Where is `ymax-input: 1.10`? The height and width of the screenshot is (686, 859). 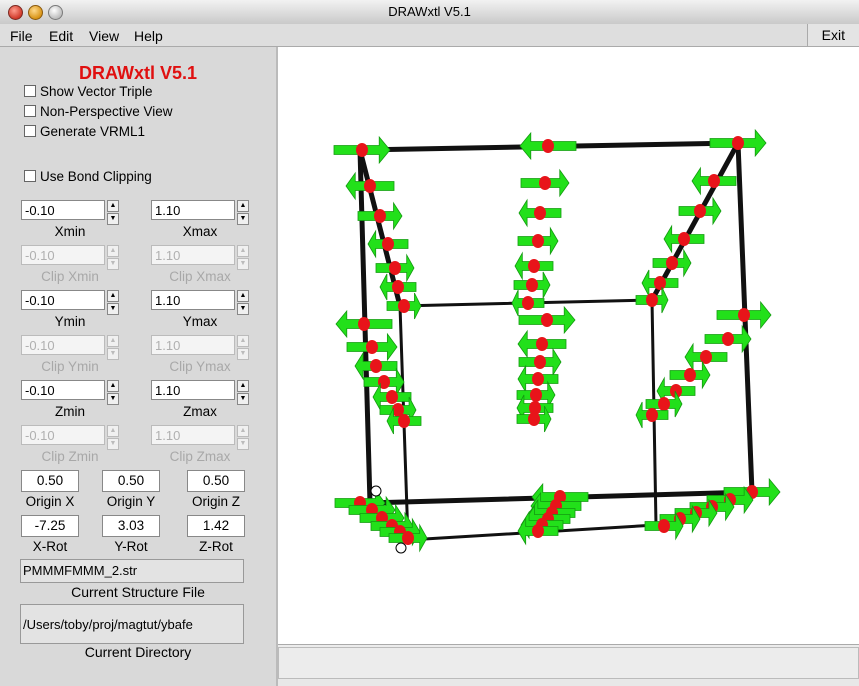 ymax-input: 1.10 is located at coordinates (193, 300).